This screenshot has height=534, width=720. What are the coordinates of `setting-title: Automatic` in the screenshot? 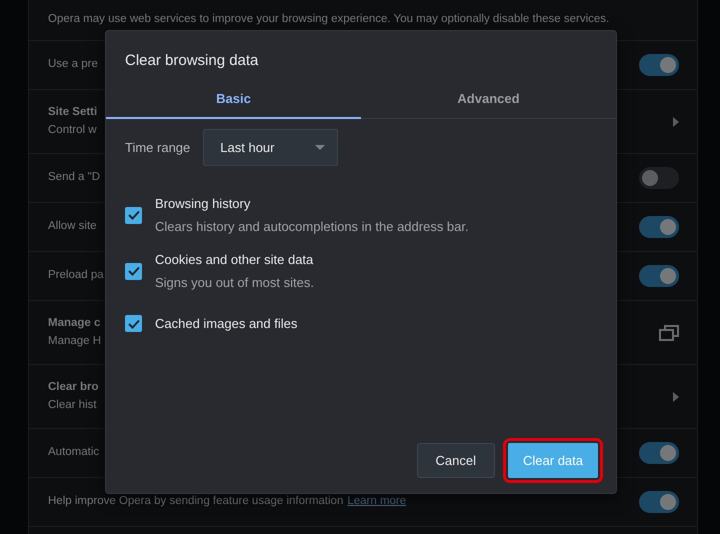 It's located at (74, 452).